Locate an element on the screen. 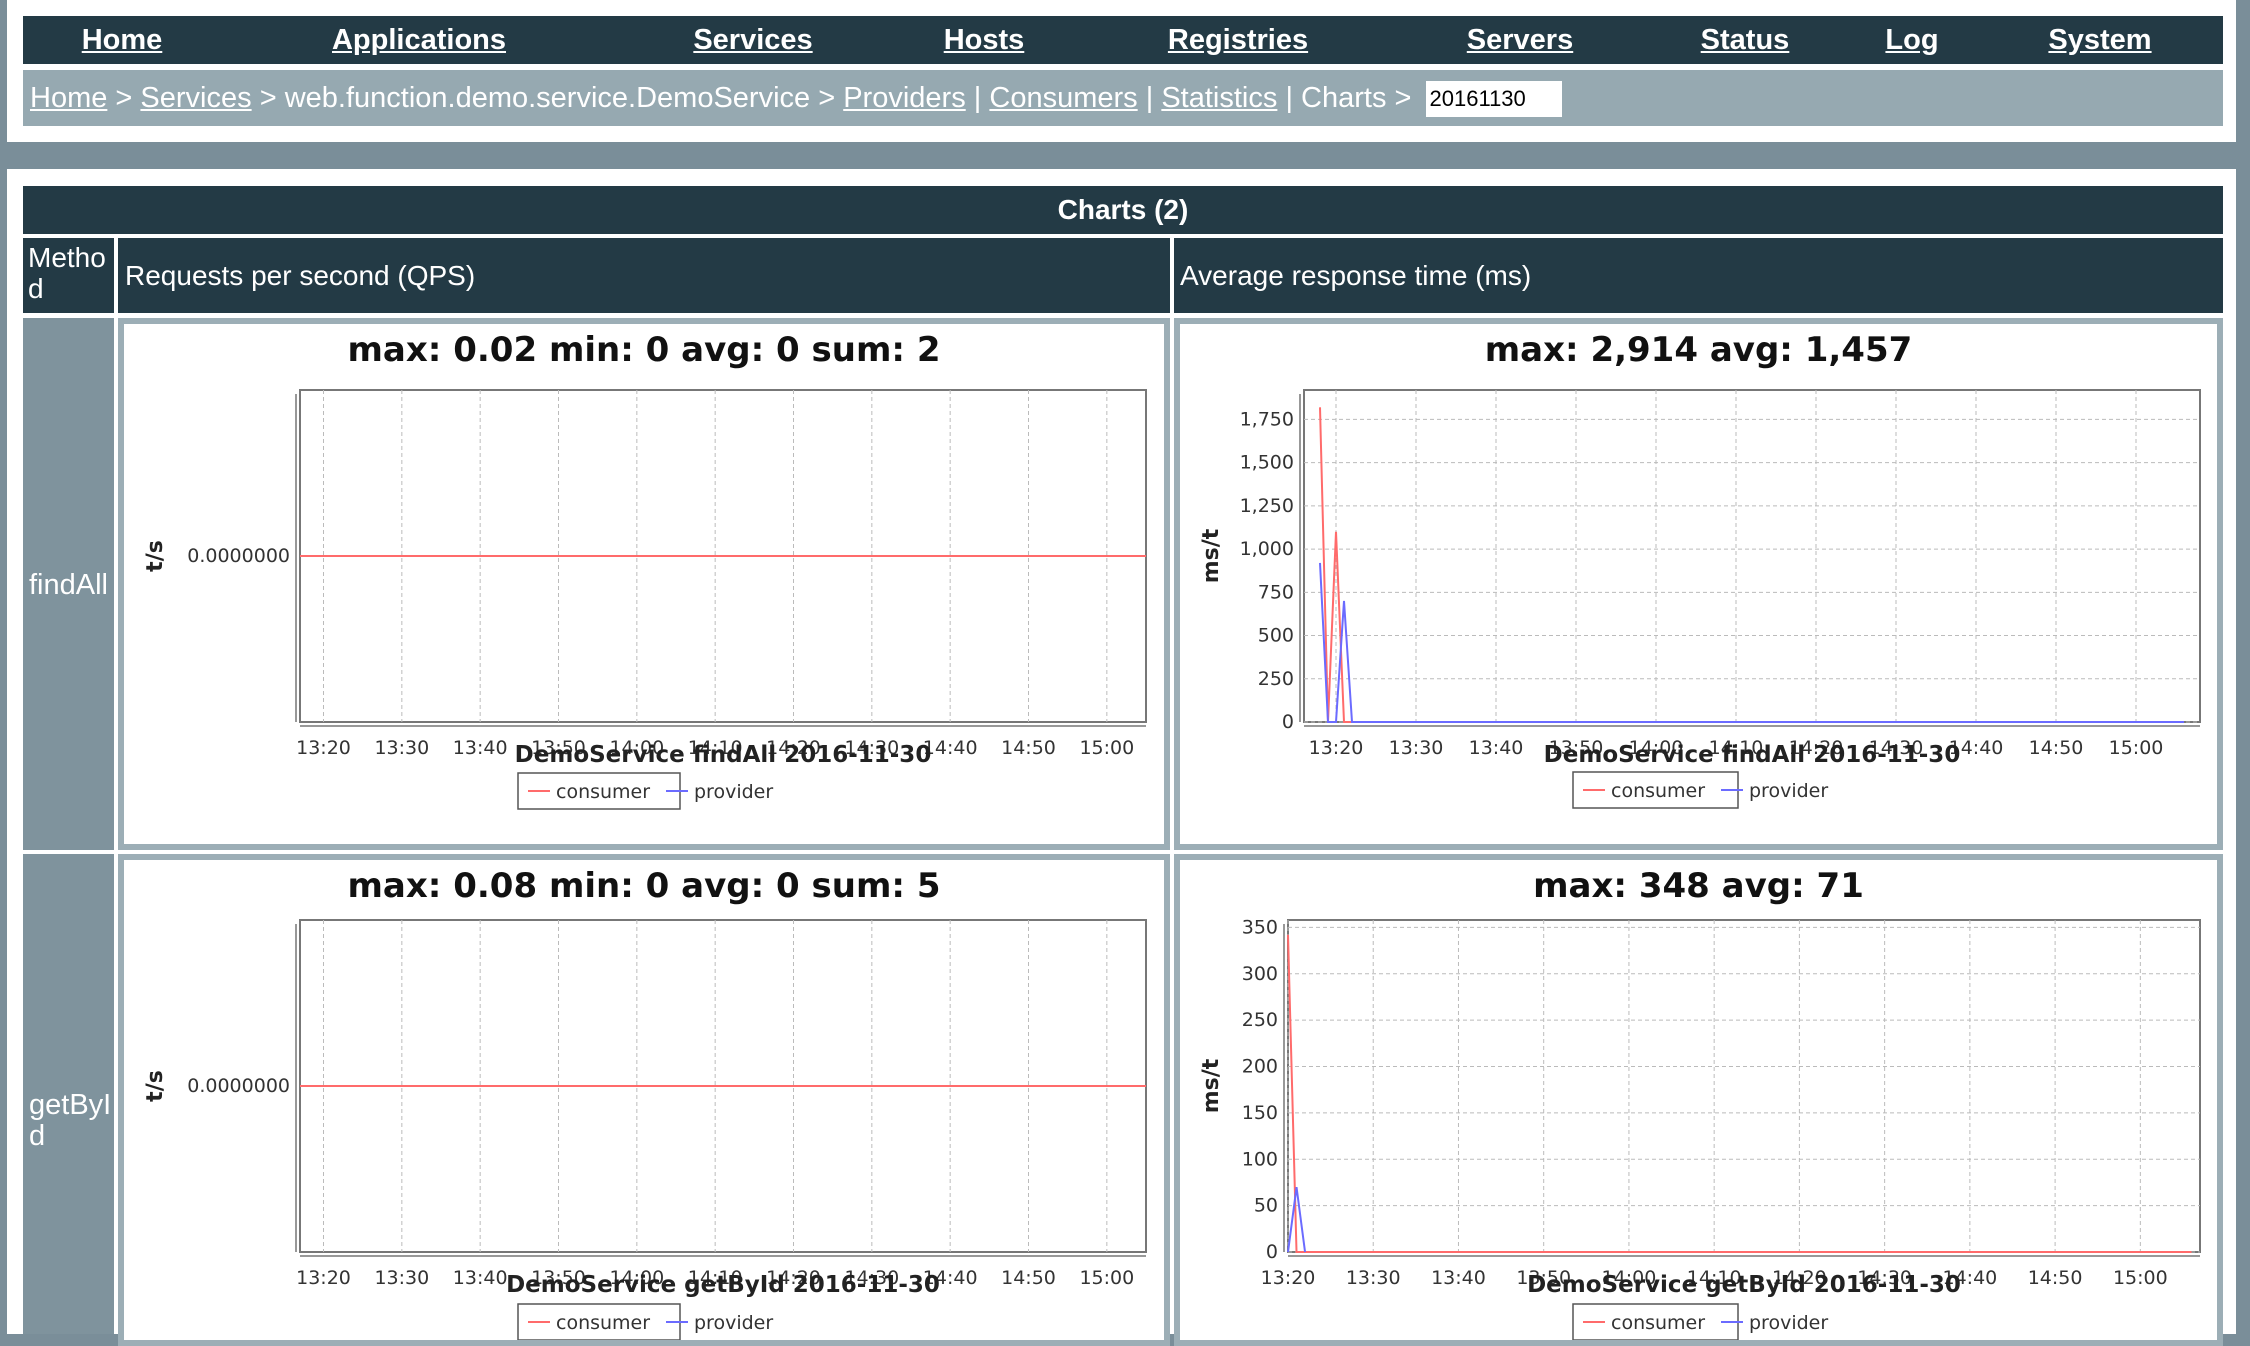  y-tick-label: 1,750 is located at coordinates (1267, 419).